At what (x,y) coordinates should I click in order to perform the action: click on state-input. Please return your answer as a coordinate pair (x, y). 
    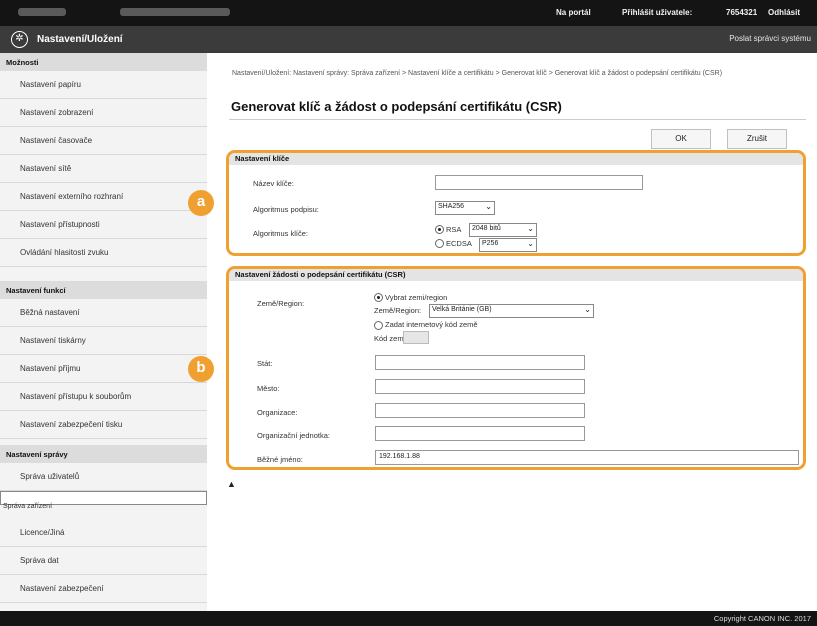
    Looking at the image, I should click on (480, 362).